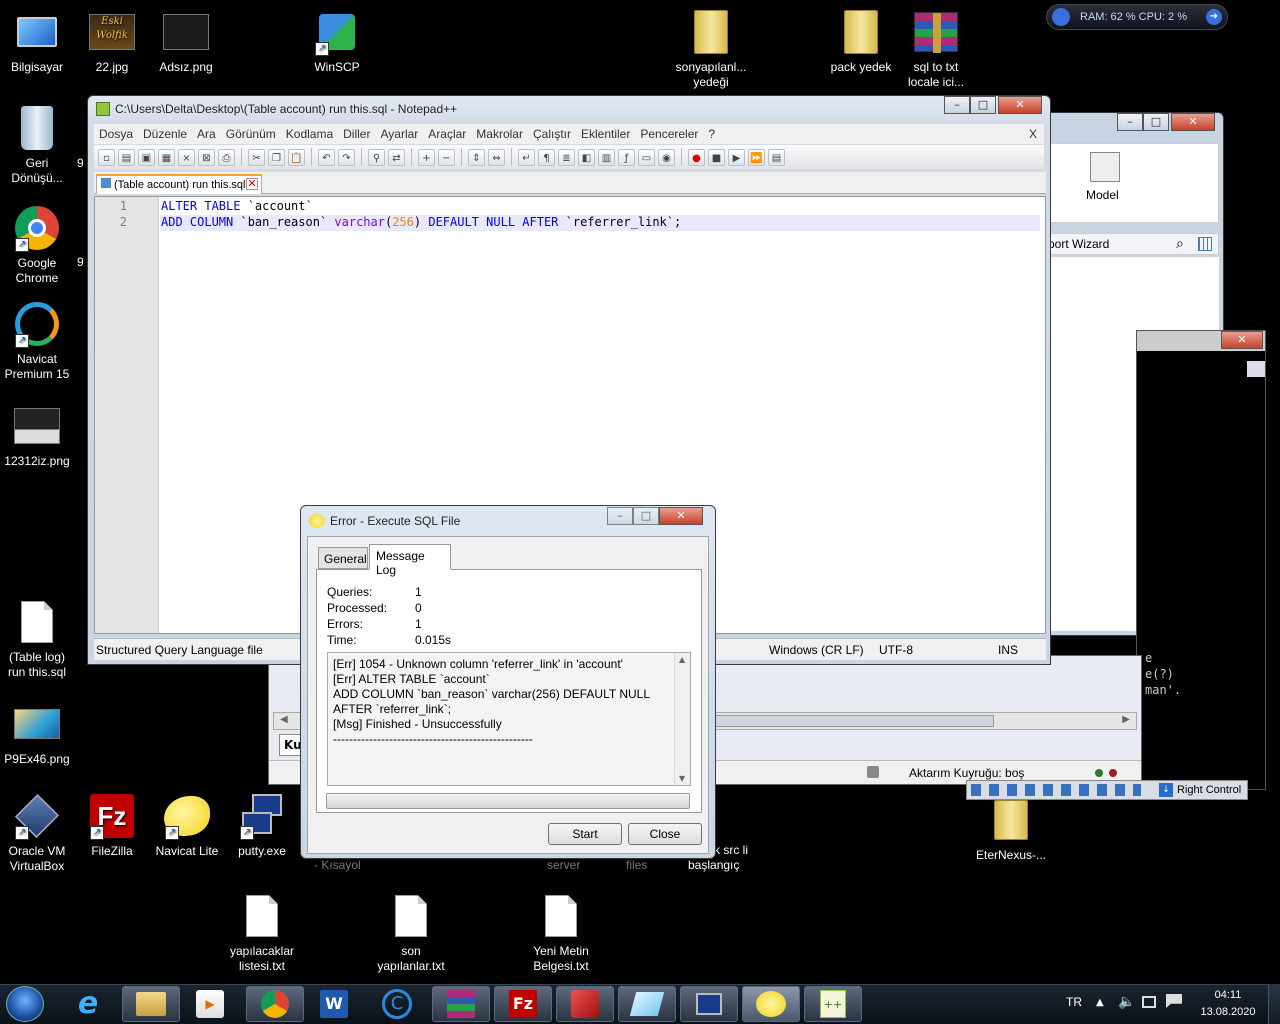  What do you see at coordinates (1100, 1002) in the screenshot?
I see `tray-expand-icon: ▲` at bounding box center [1100, 1002].